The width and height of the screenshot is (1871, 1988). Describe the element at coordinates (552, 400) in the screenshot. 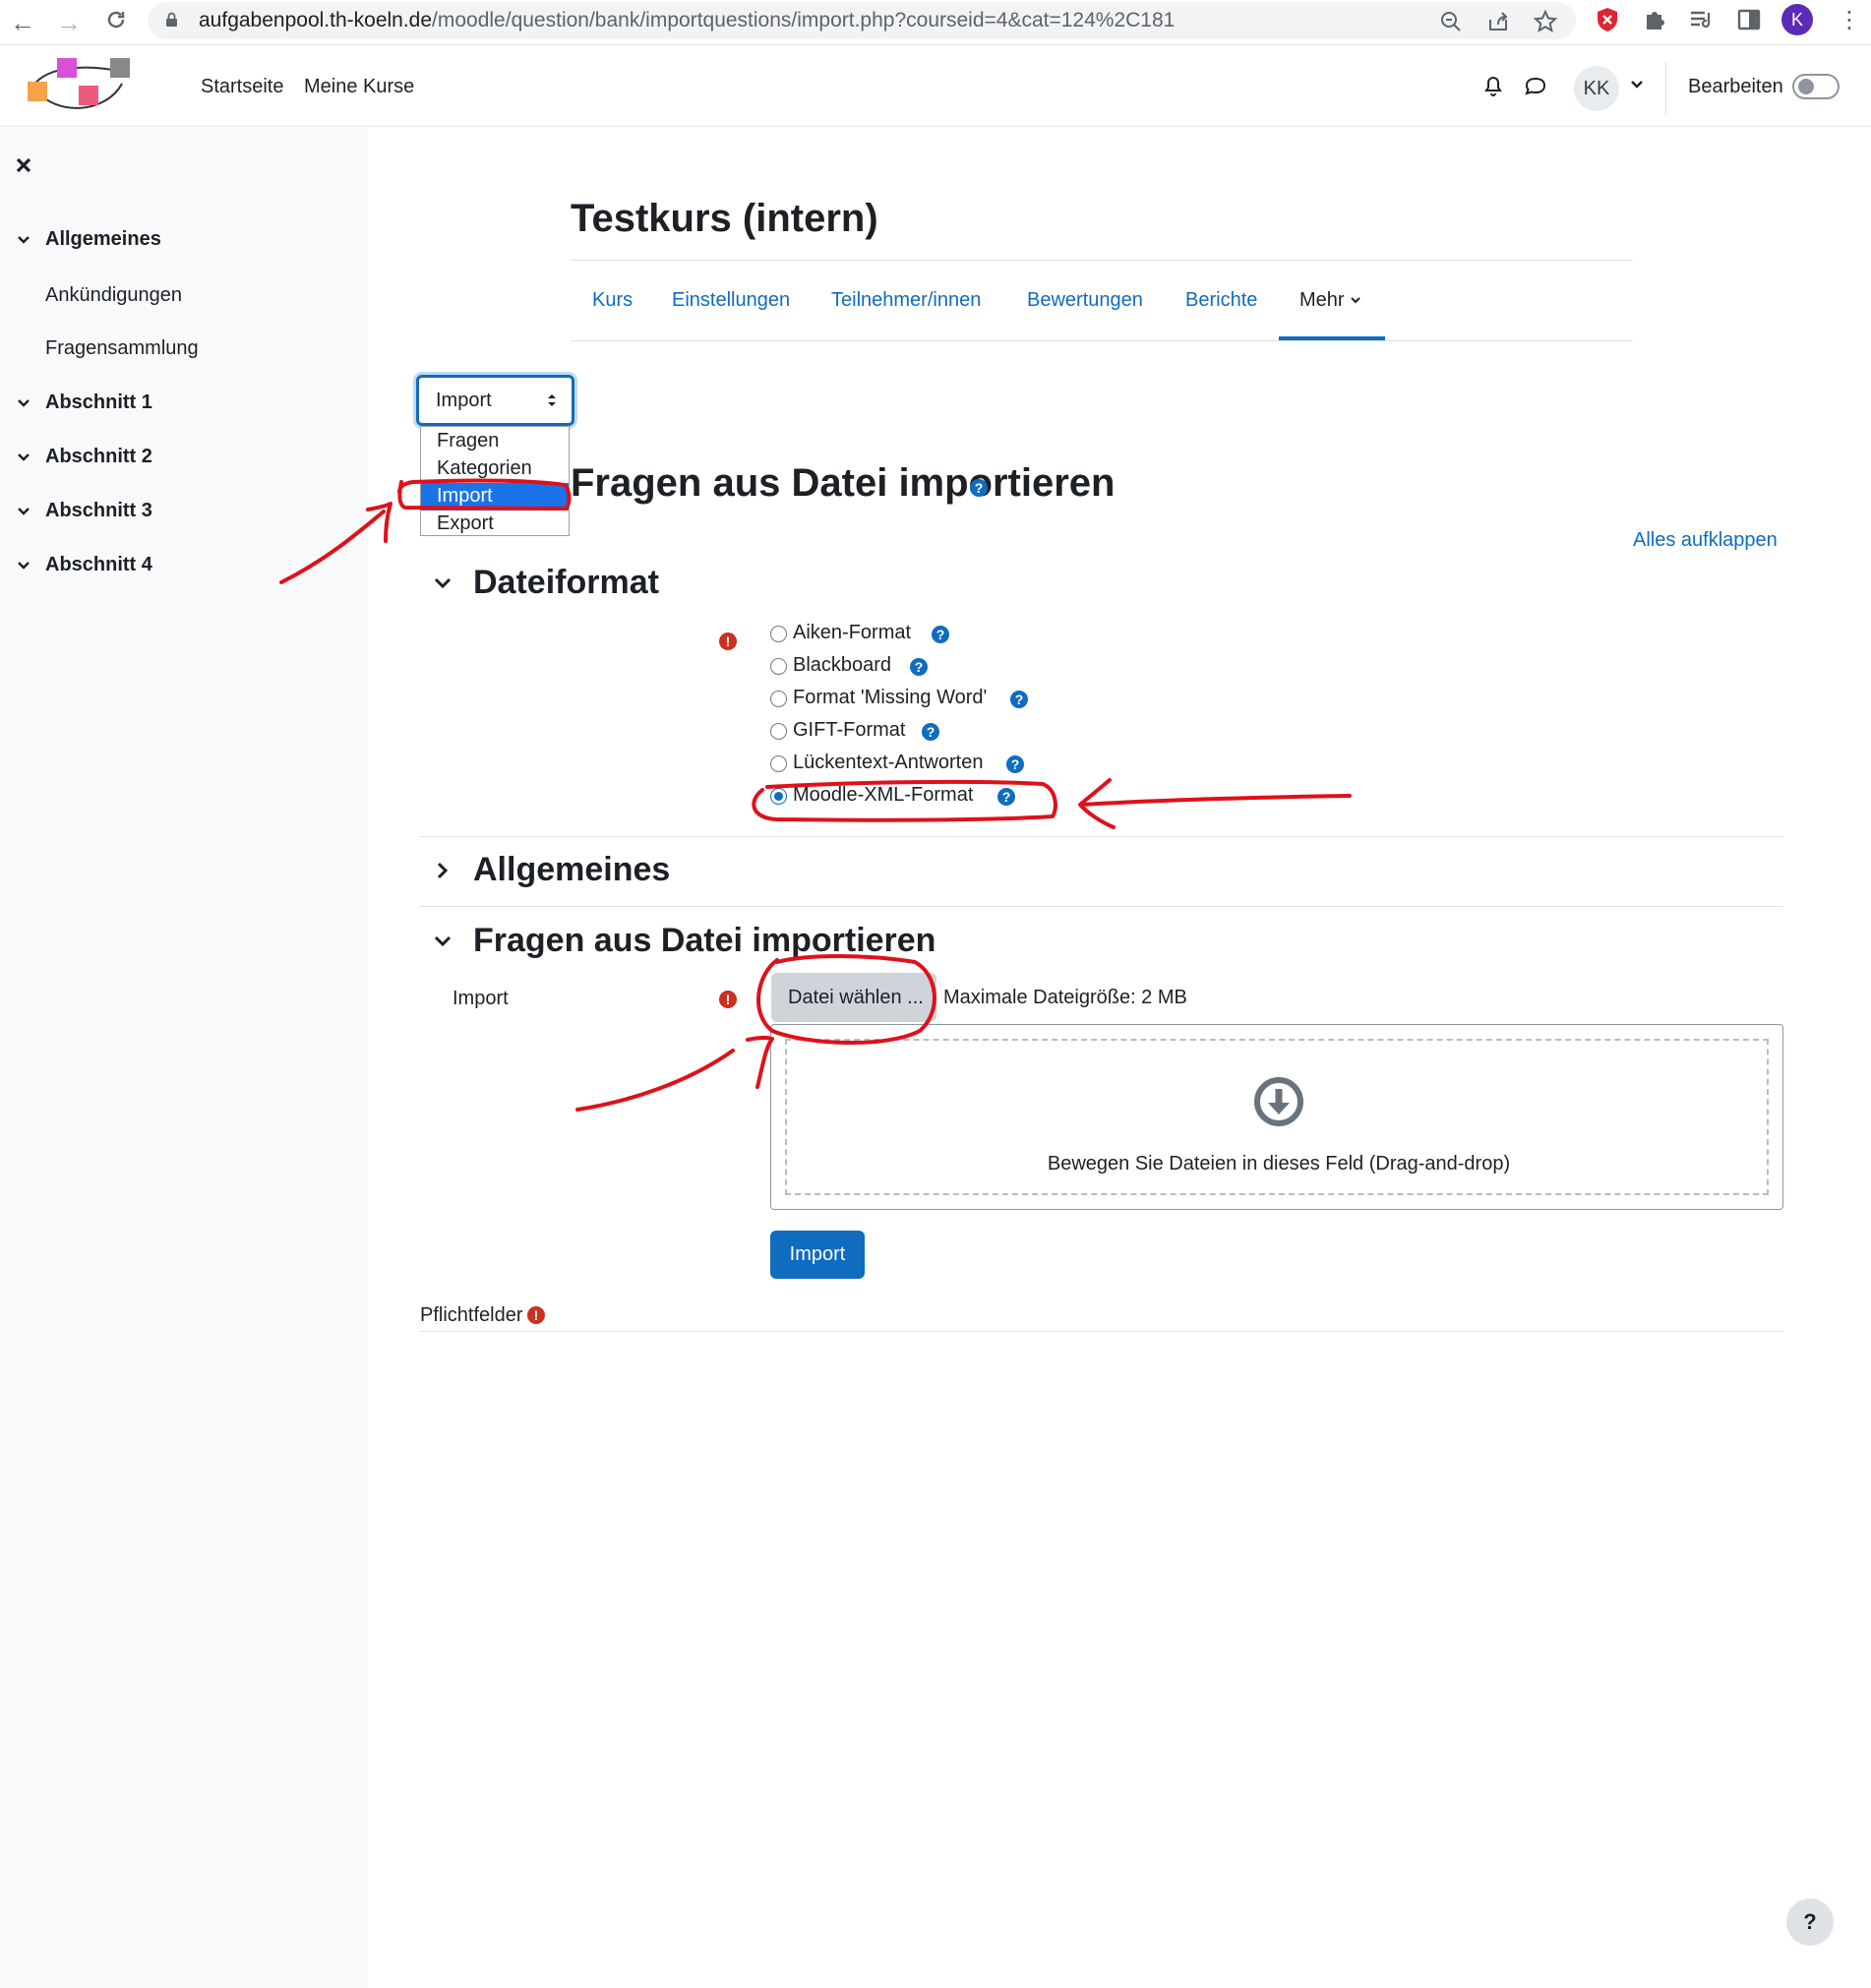

I see `select-arrows-icon` at that location.